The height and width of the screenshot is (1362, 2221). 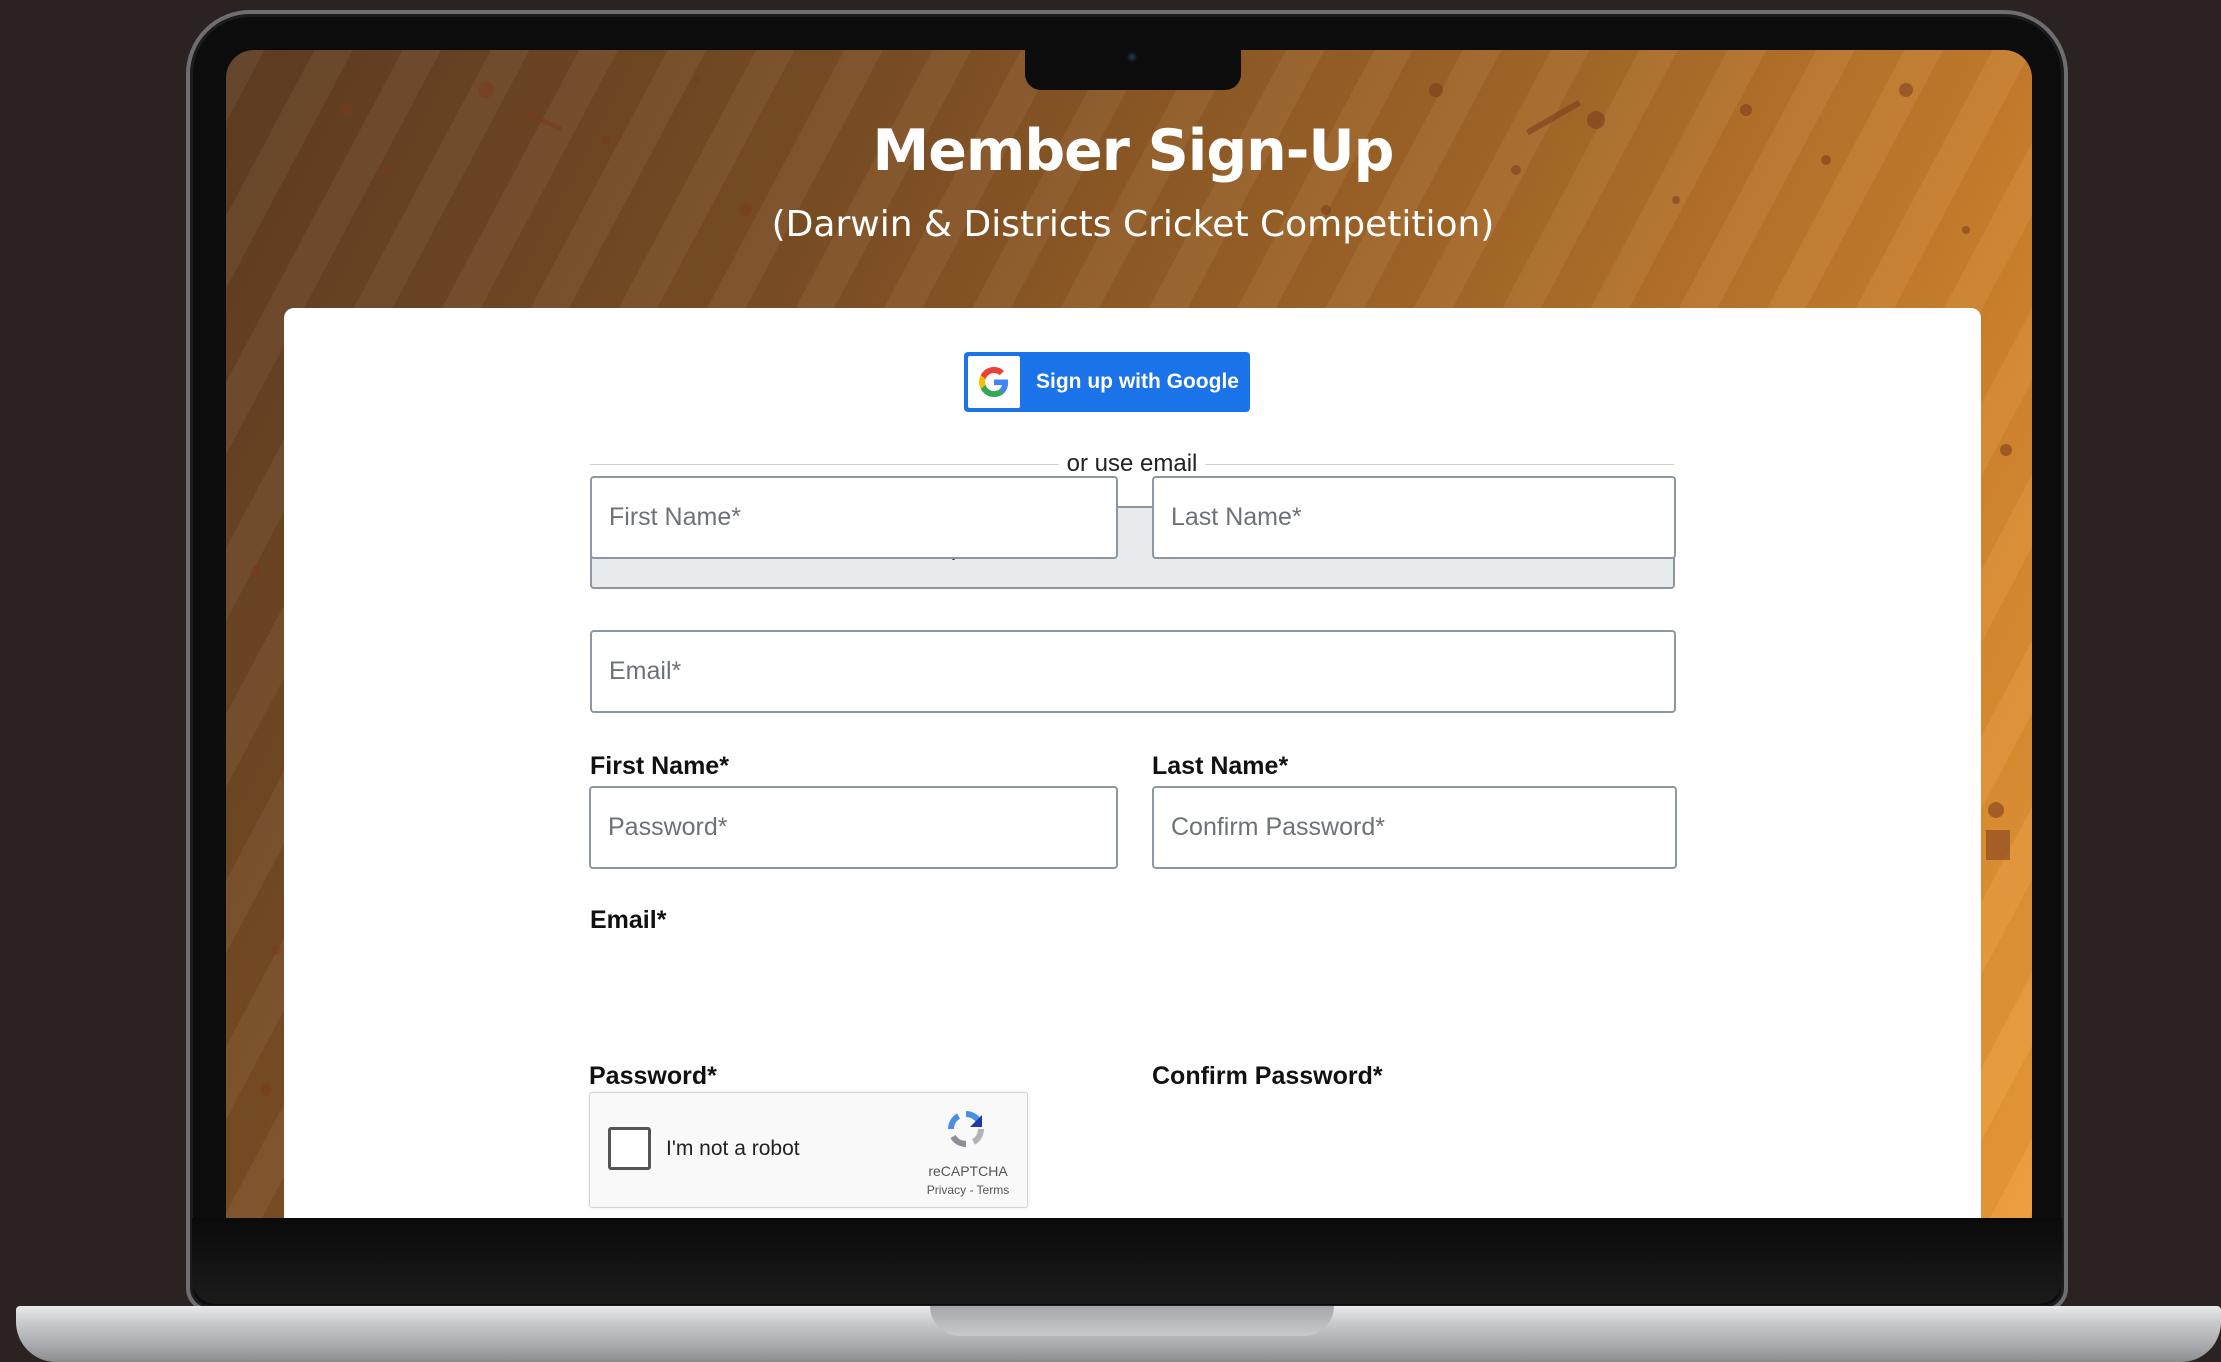 What do you see at coordinates (1133, 224) in the screenshot?
I see `page-subtitle: (Darwin & Districts Cricket Competition)` at bounding box center [1133, 224].